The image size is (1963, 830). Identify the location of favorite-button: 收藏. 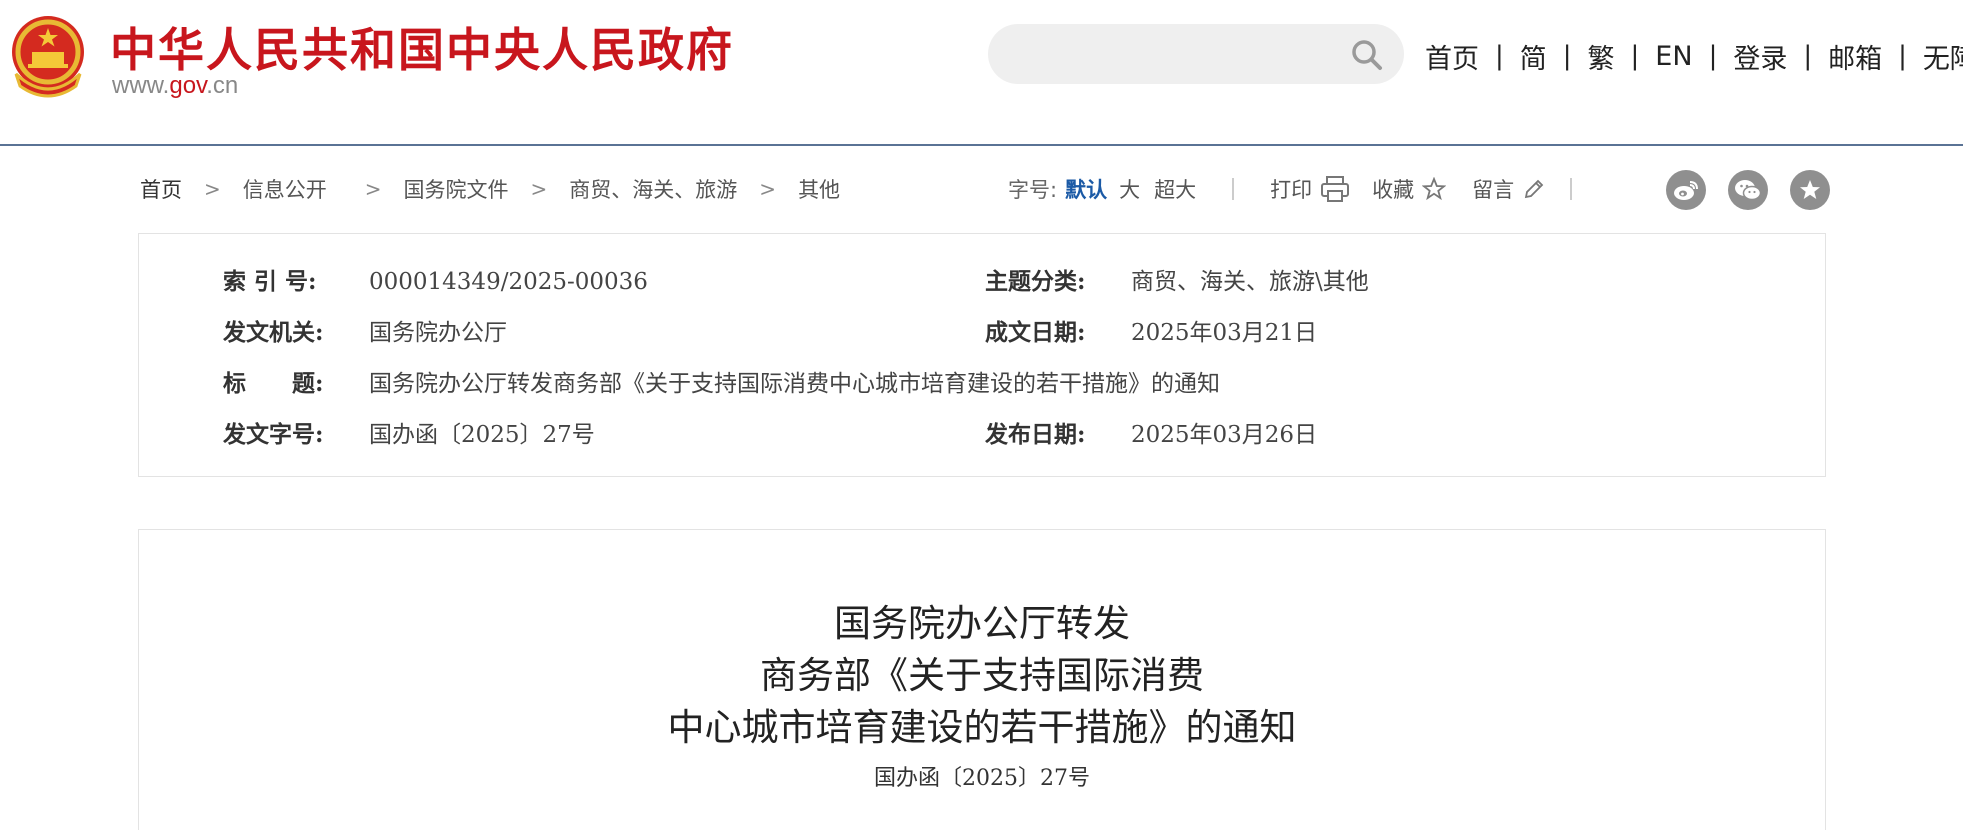
(1409, 189).